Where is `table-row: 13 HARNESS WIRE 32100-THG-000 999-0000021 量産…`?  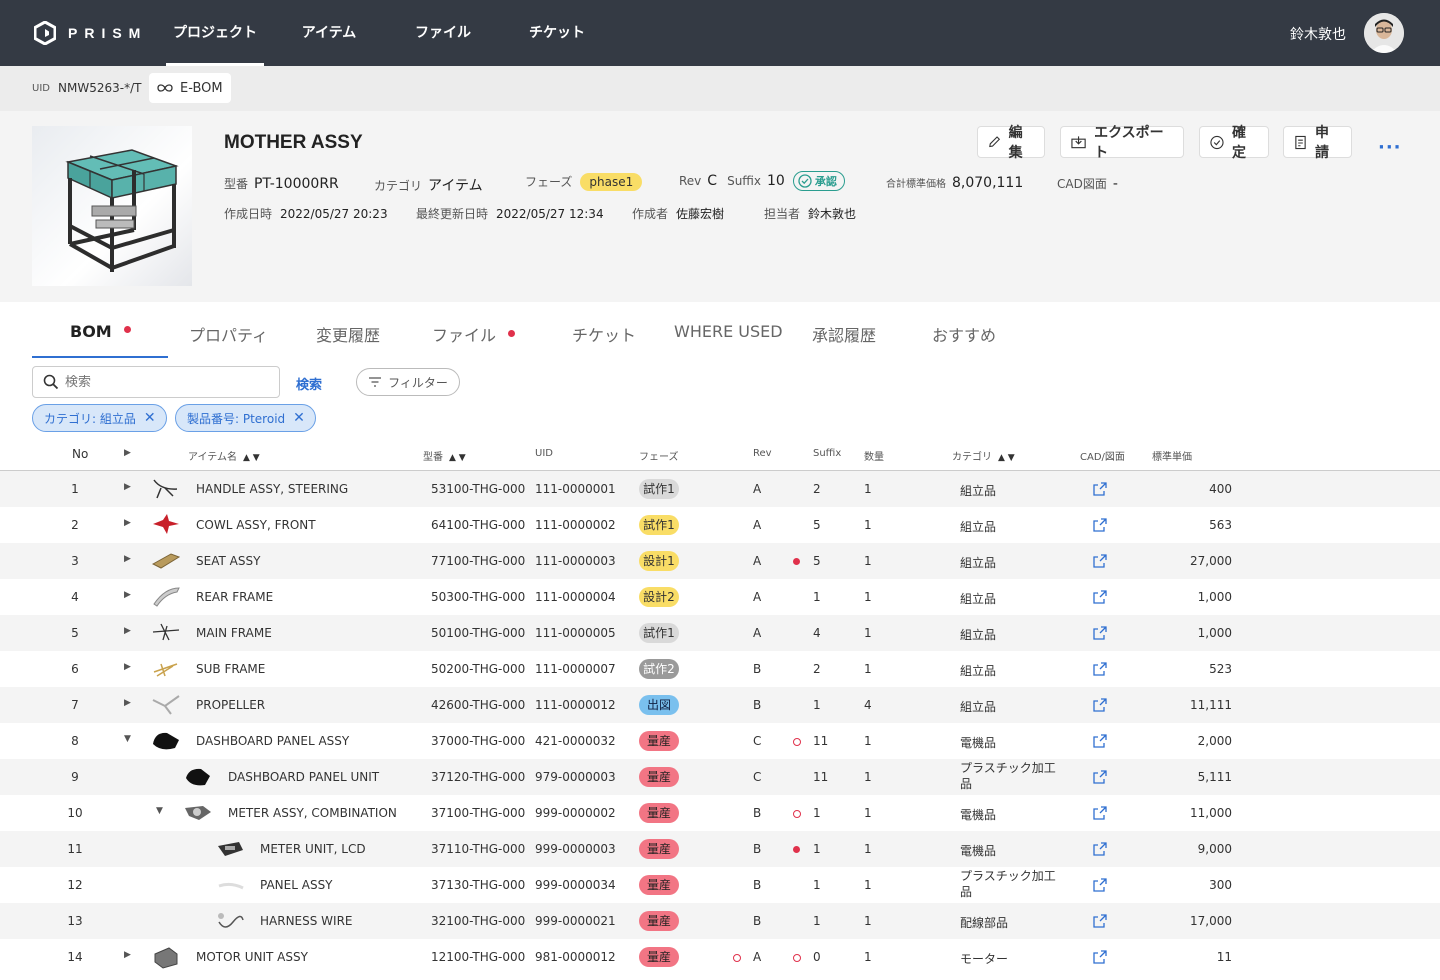
table-row: 13 HARNESS WIRE 32100-THG-000 999-0000021 量産… is located at coordinates (720, 921).